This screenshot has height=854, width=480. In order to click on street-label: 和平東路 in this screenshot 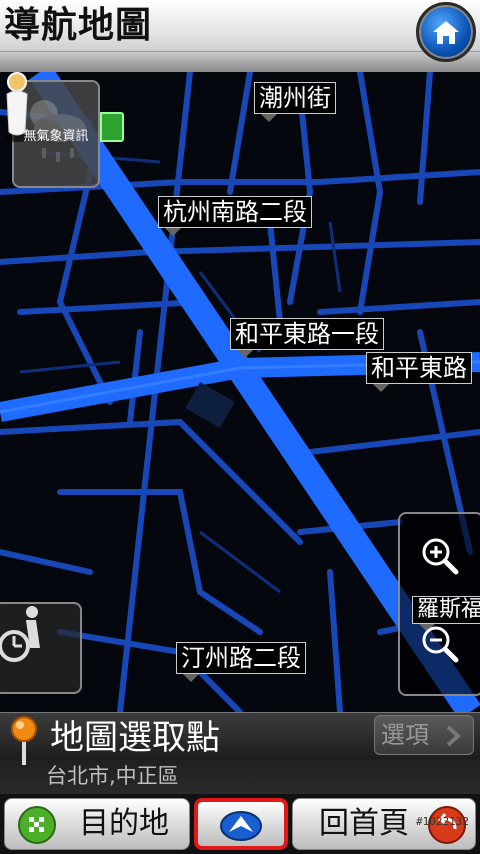, I will do `click(419, 372)`.